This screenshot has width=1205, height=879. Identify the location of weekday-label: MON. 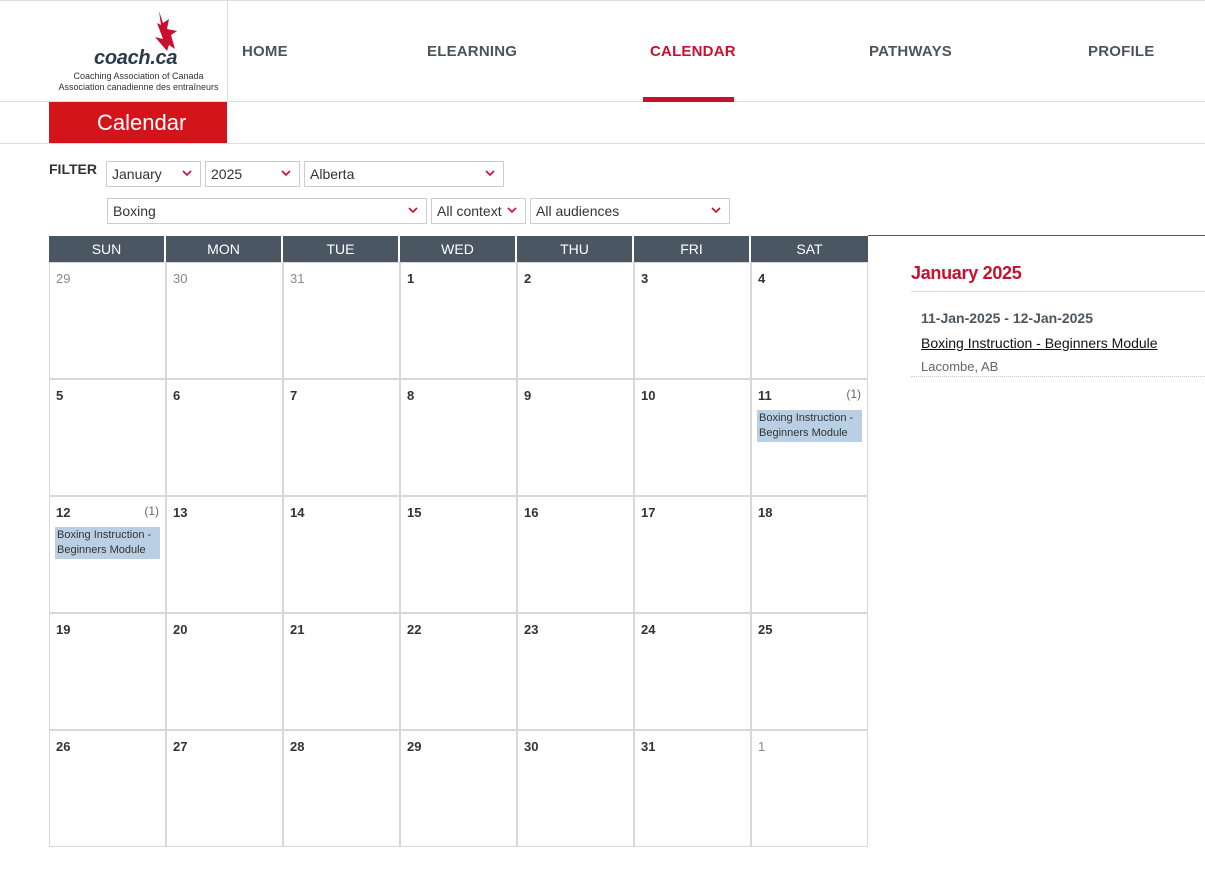
(224, 249).